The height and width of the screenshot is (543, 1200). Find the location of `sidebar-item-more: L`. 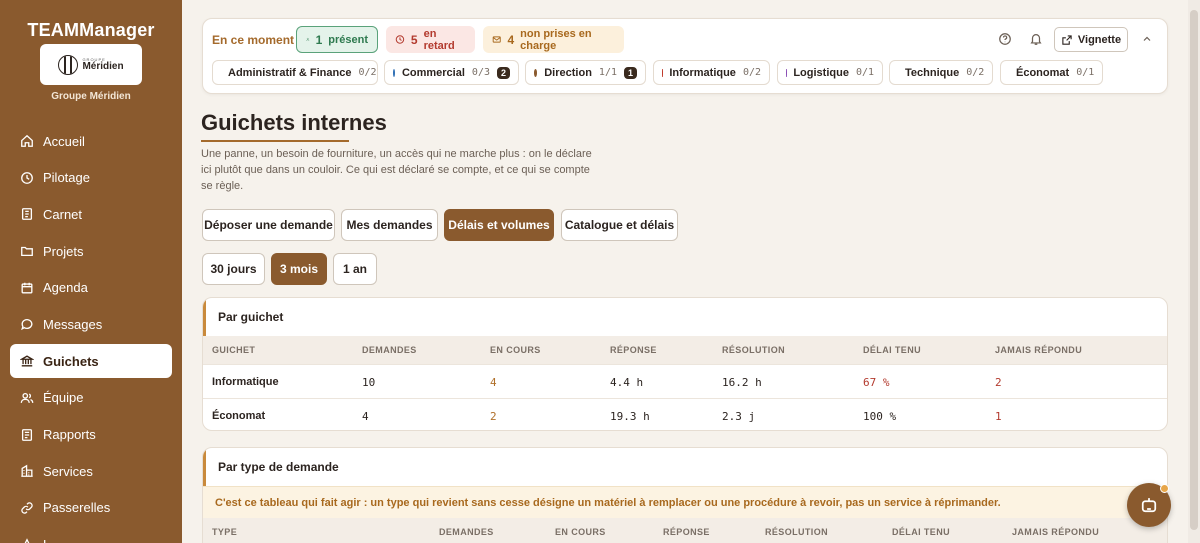

sidebar-item-more: L is located at coordinates (91, 535).